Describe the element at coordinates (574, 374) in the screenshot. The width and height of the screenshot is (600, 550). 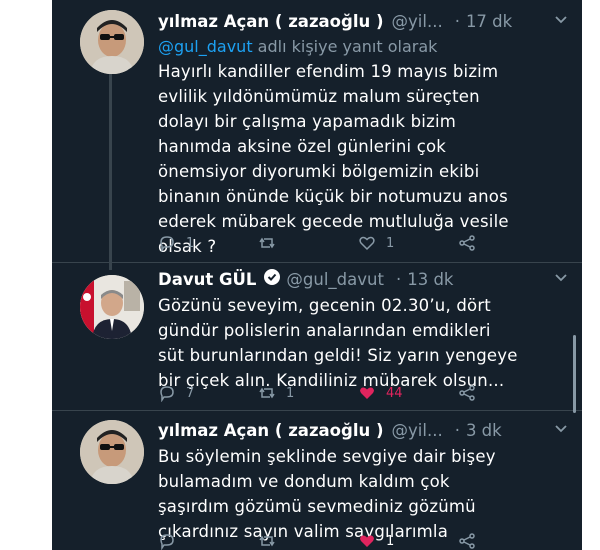
I see `scrollbar` at that location.